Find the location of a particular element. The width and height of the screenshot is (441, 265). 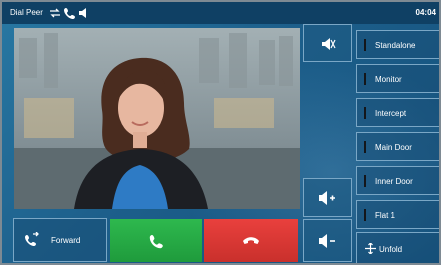

sidebar-item-inner-door: Inner Door is located at coordinates (397, 180).